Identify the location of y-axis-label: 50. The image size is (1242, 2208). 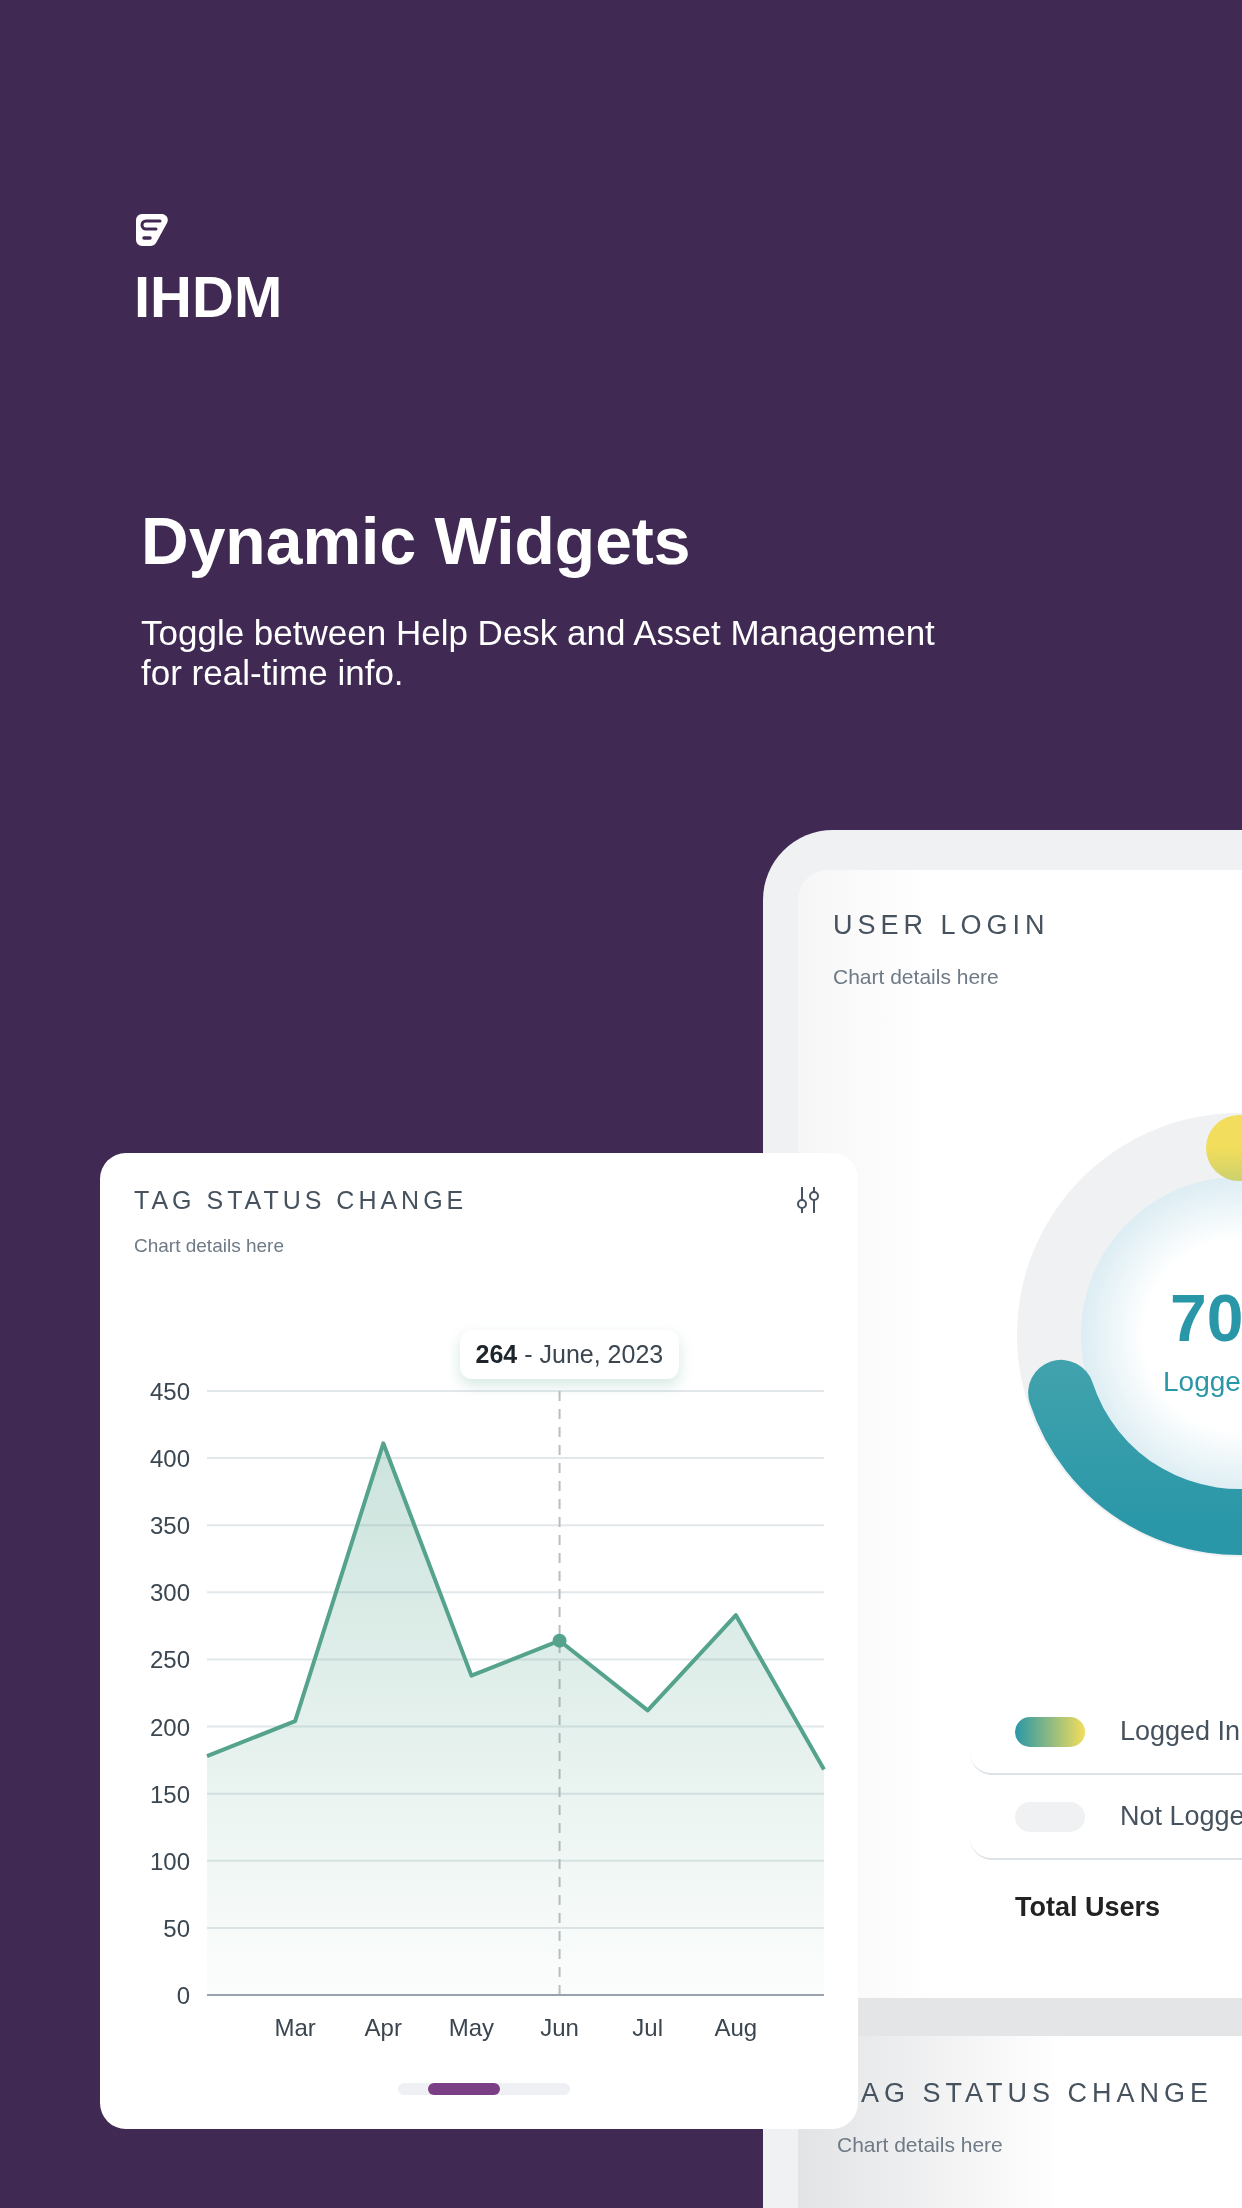
(176, 1928).